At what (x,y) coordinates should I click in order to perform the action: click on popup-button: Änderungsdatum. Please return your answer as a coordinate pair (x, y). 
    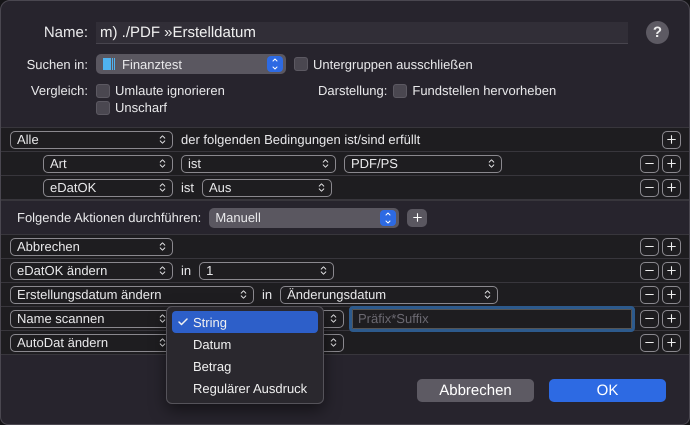
    Looking at the image, I should click on (389, 295).